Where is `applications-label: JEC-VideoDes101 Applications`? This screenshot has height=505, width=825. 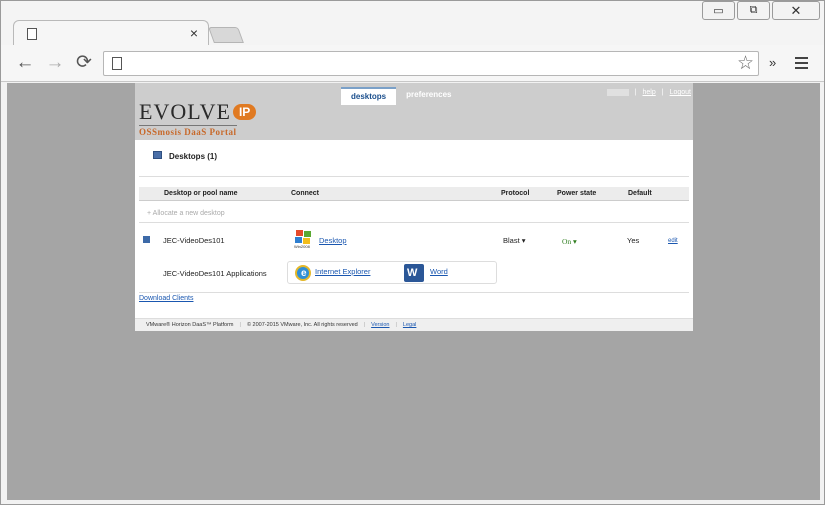
applications-label: JEC-VideoDes101 Applications is located at coordinates (215, 273).